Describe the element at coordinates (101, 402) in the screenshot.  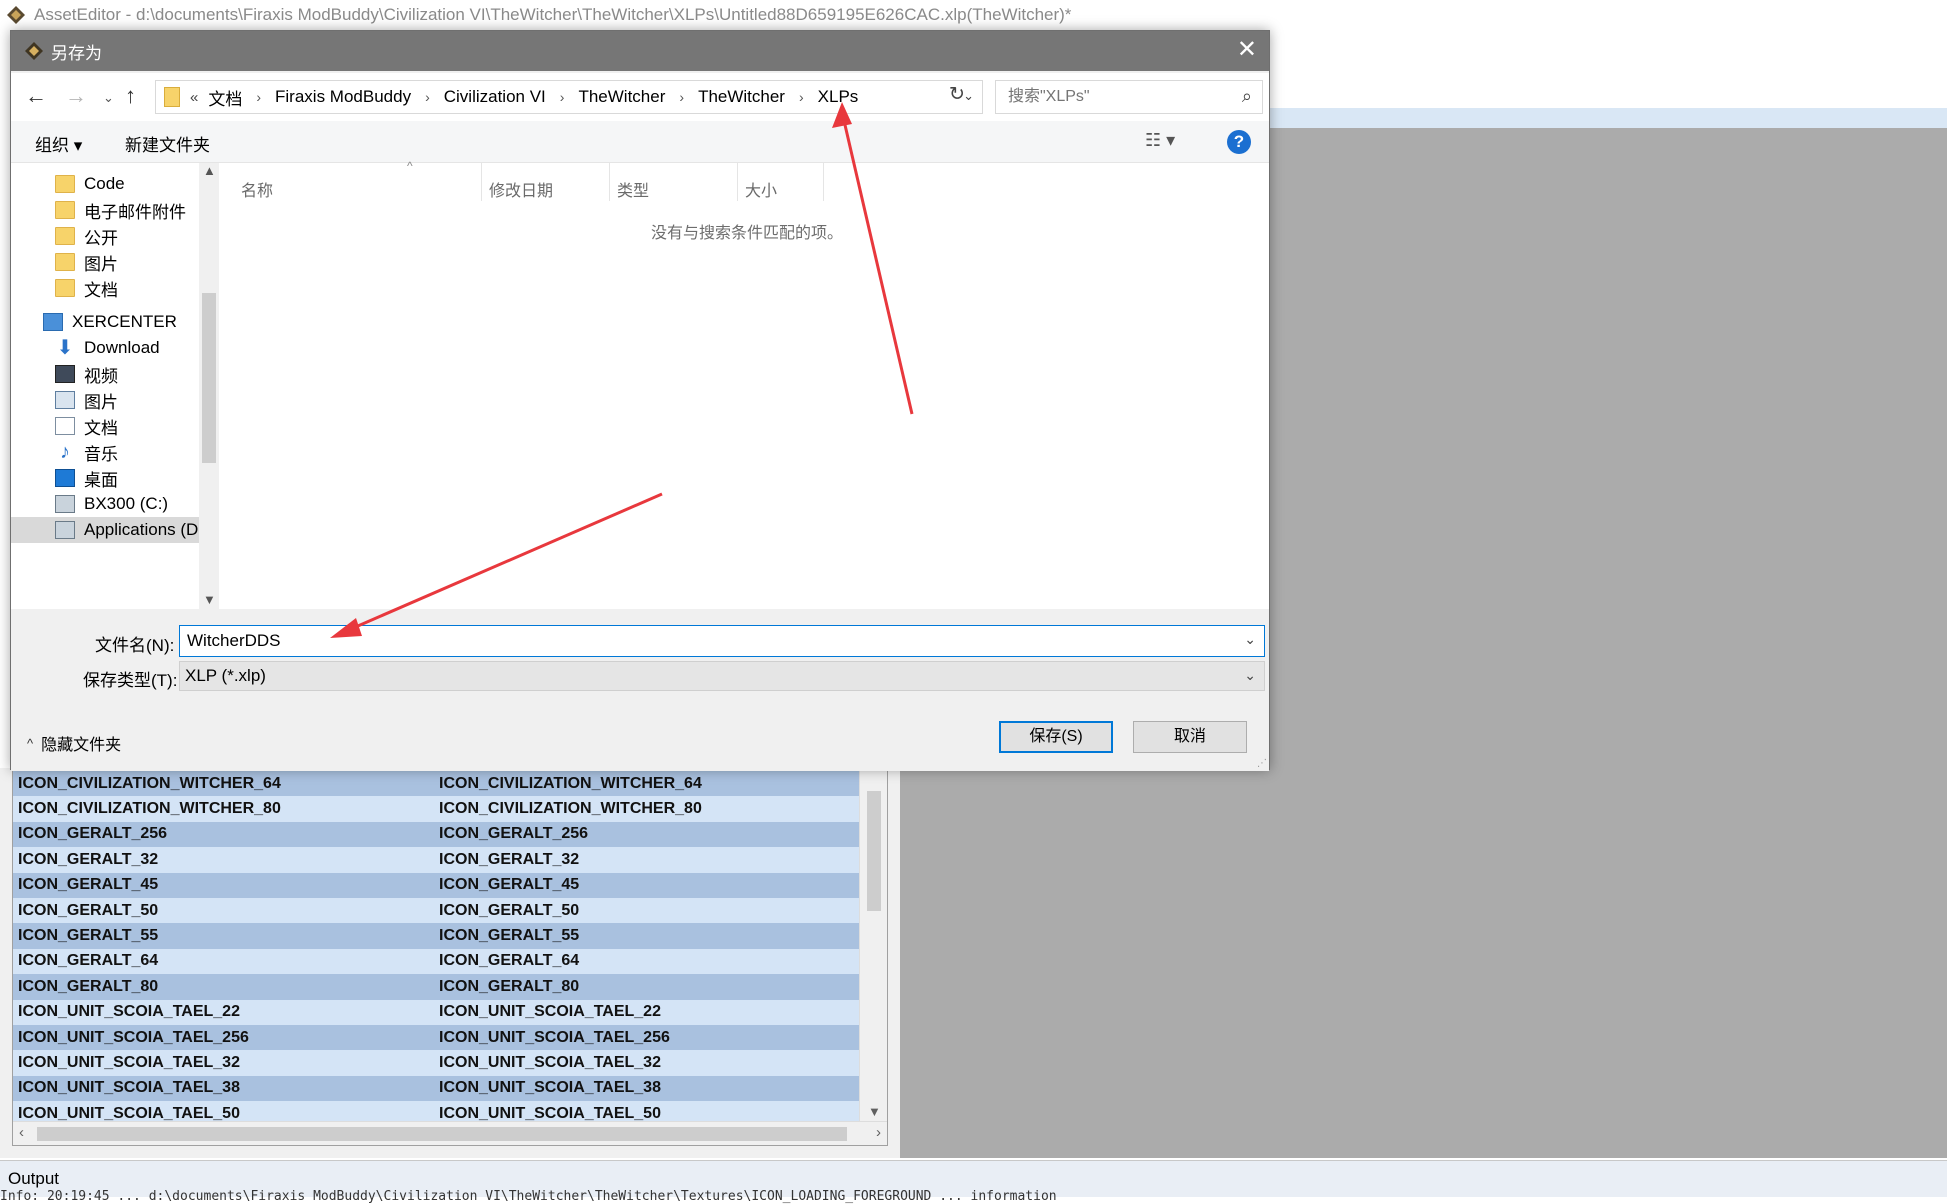
I see `nav-pane-item-label: 图片` at that location.